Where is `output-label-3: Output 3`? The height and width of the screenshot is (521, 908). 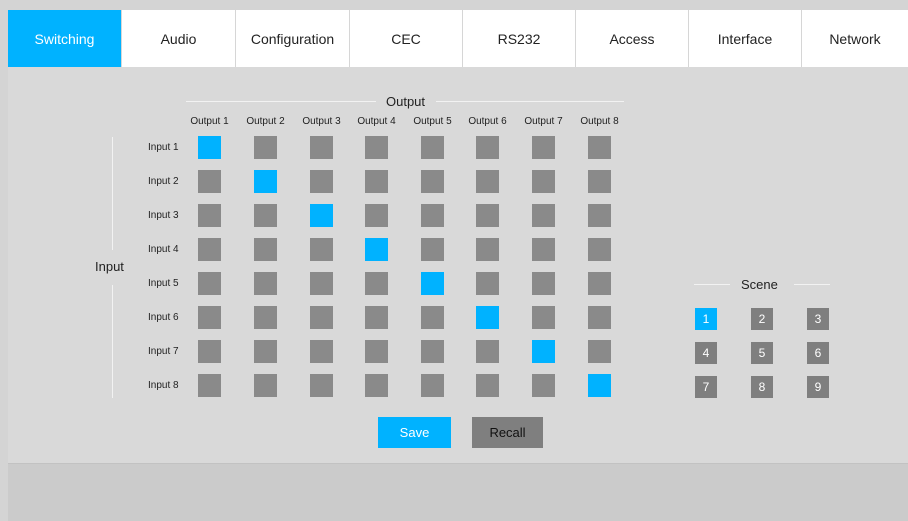 output-label-3: Output 3 is located at coordinates (321, 121).